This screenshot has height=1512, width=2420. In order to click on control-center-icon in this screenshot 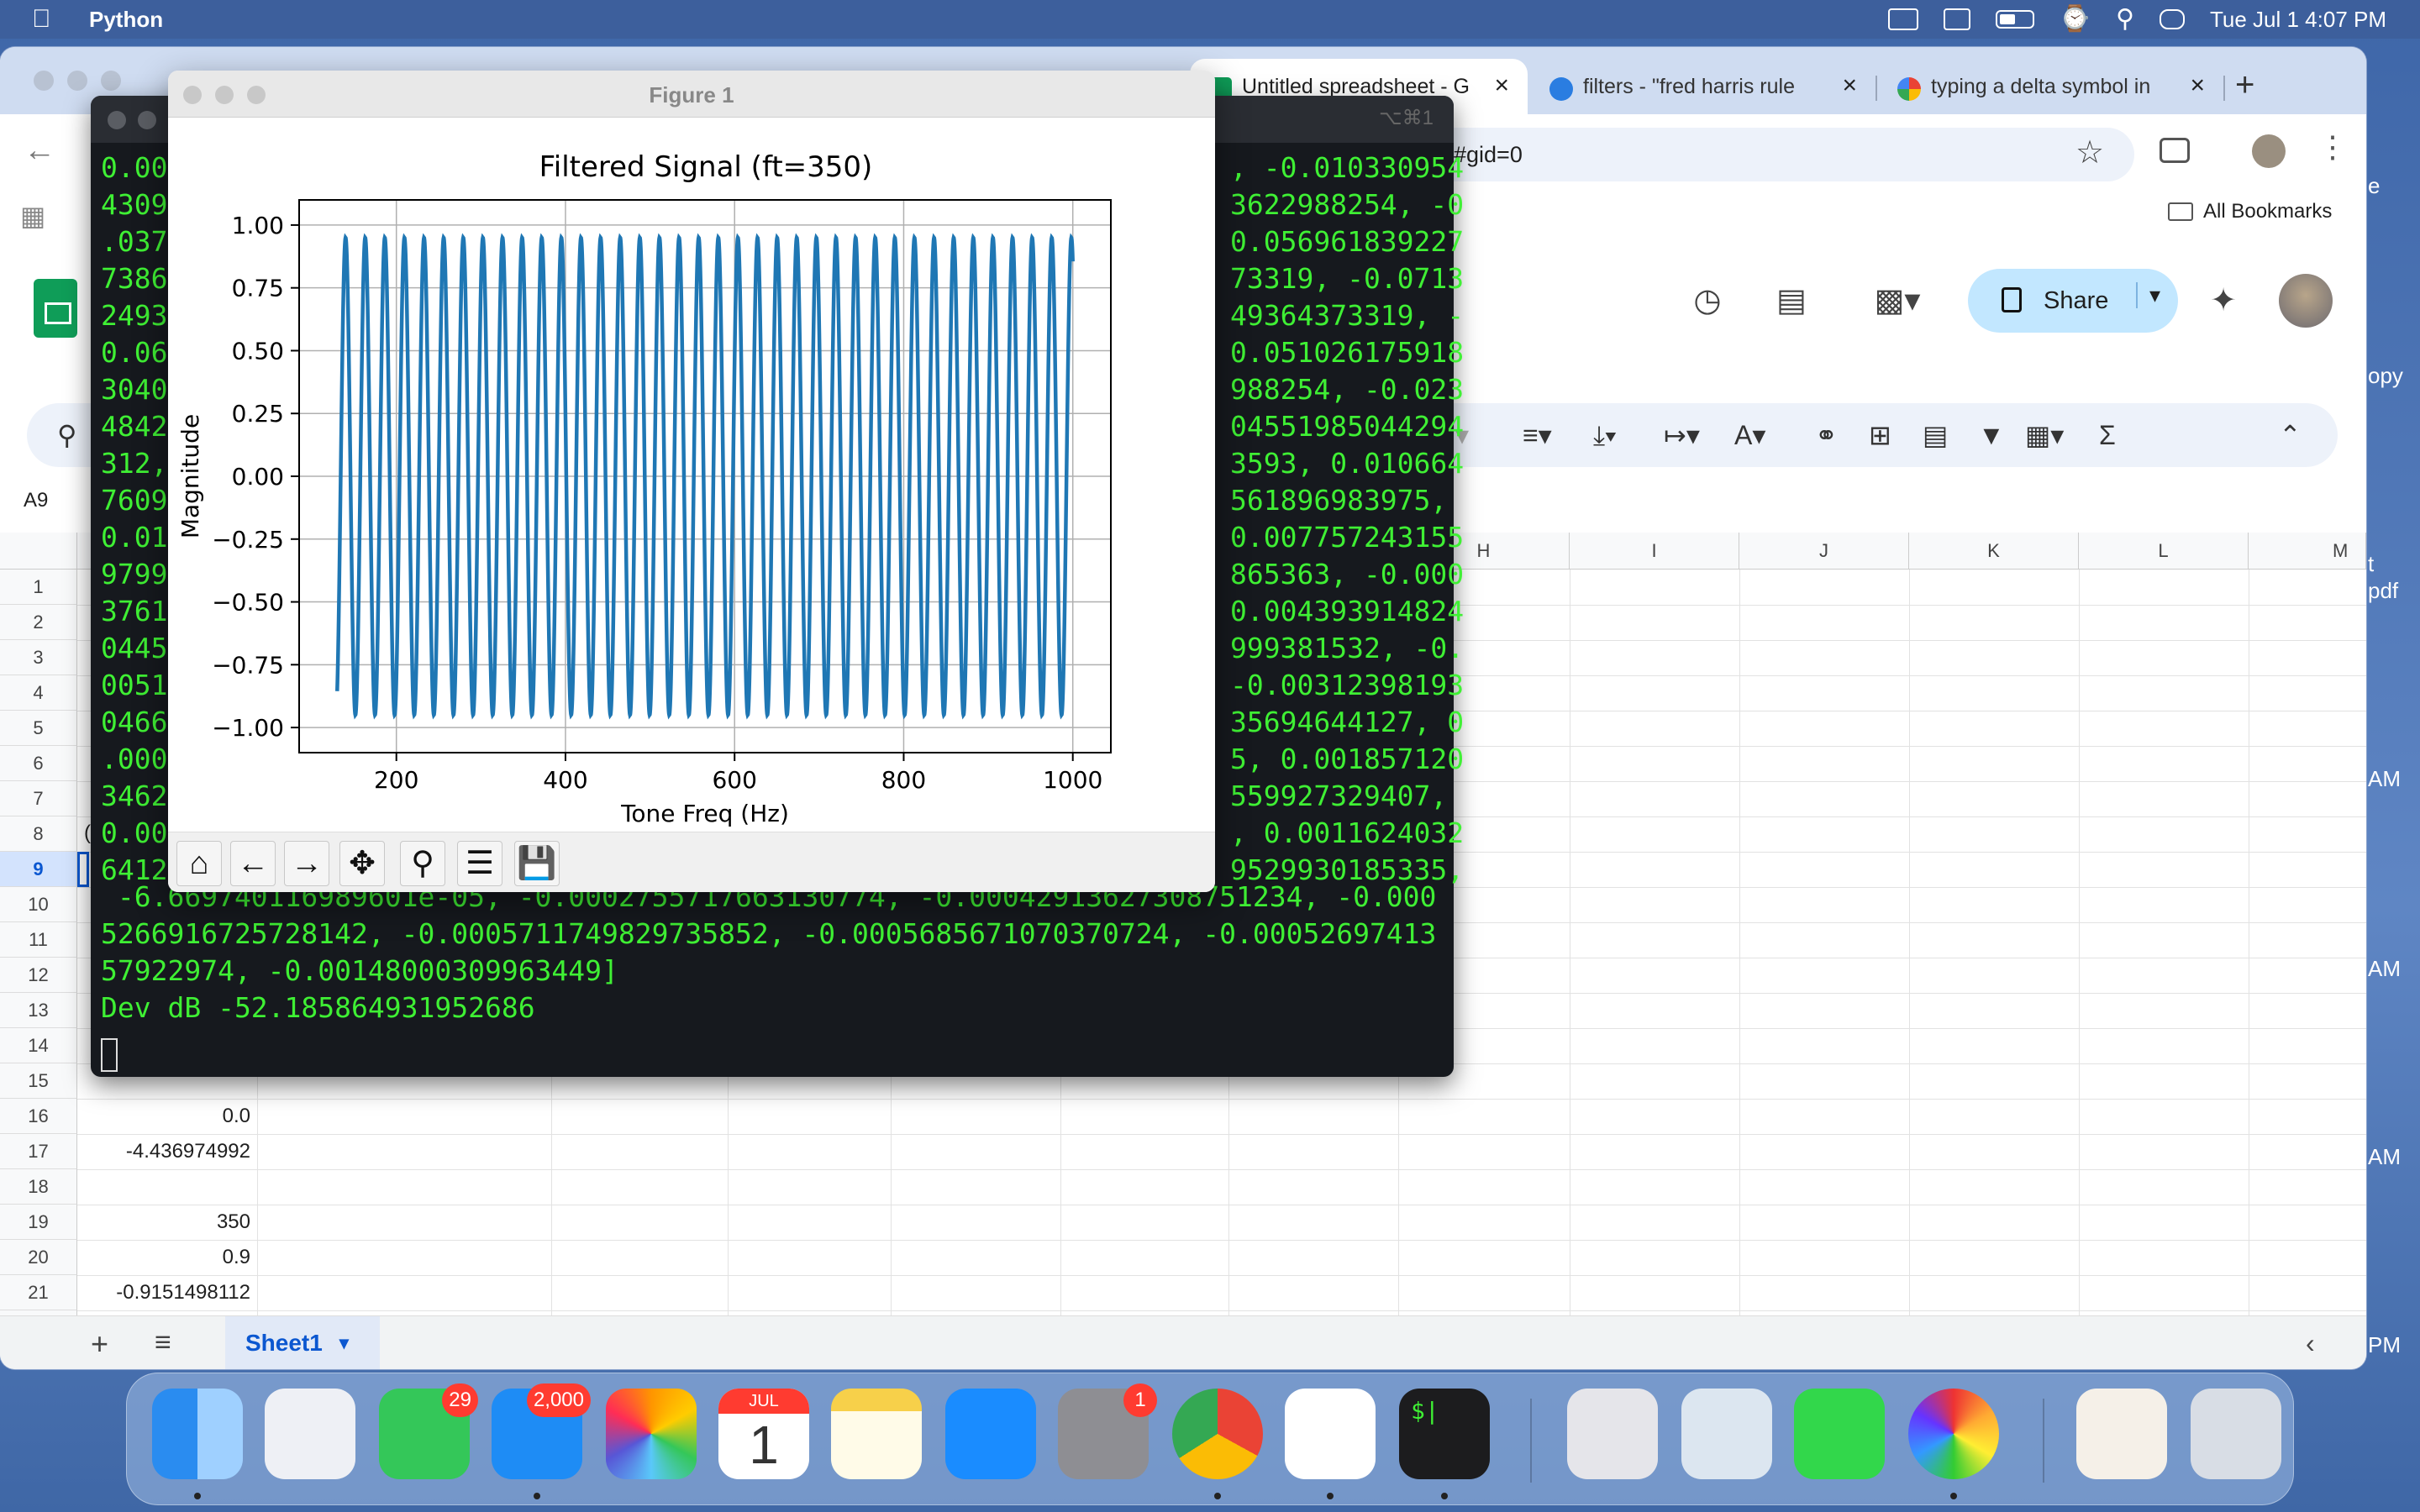, I will do `click(2172, 19)`.